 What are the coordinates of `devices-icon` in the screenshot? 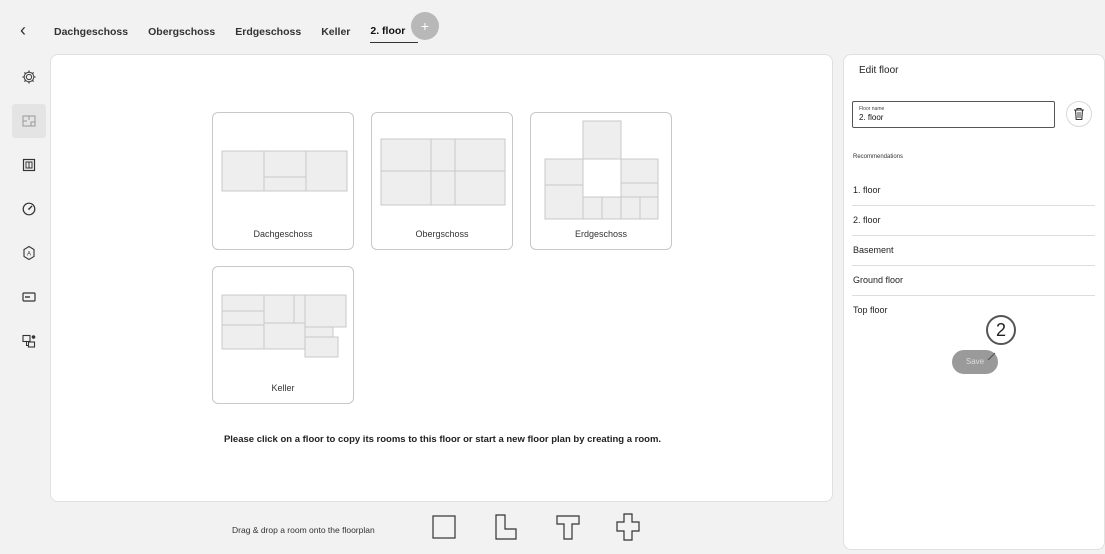 It's located at (29, 341).